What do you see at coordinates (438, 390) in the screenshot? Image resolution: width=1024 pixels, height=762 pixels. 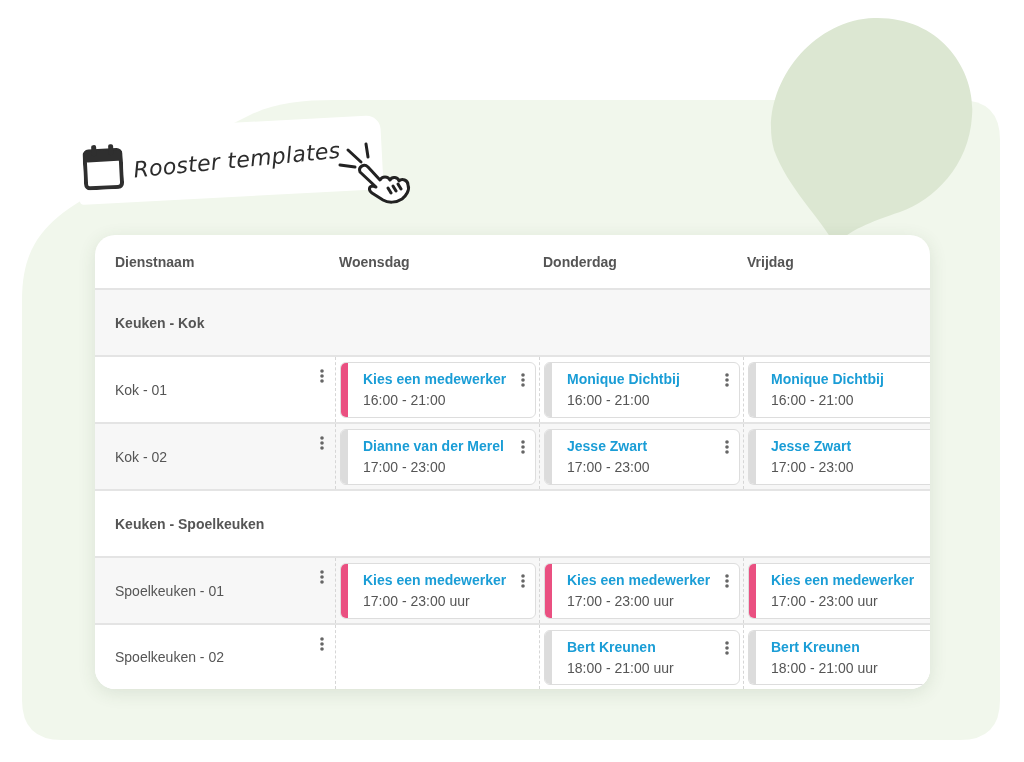 I see `shift-card: Kies een medewerker 16:00 - 21:00` at bounding box center [438, 390].